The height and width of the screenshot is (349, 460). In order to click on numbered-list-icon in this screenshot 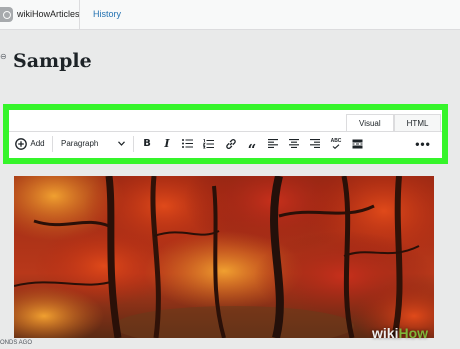, I will do `click(208, 143)`.